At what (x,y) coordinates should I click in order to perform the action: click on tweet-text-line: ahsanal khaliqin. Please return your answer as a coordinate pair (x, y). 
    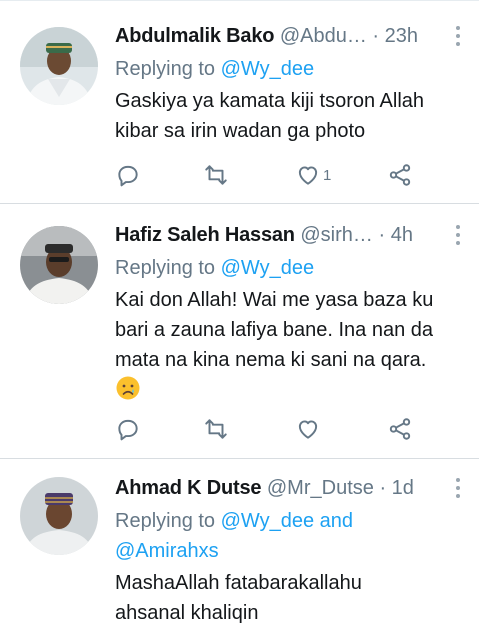
    Looking at the image, I should click on (187, 613).